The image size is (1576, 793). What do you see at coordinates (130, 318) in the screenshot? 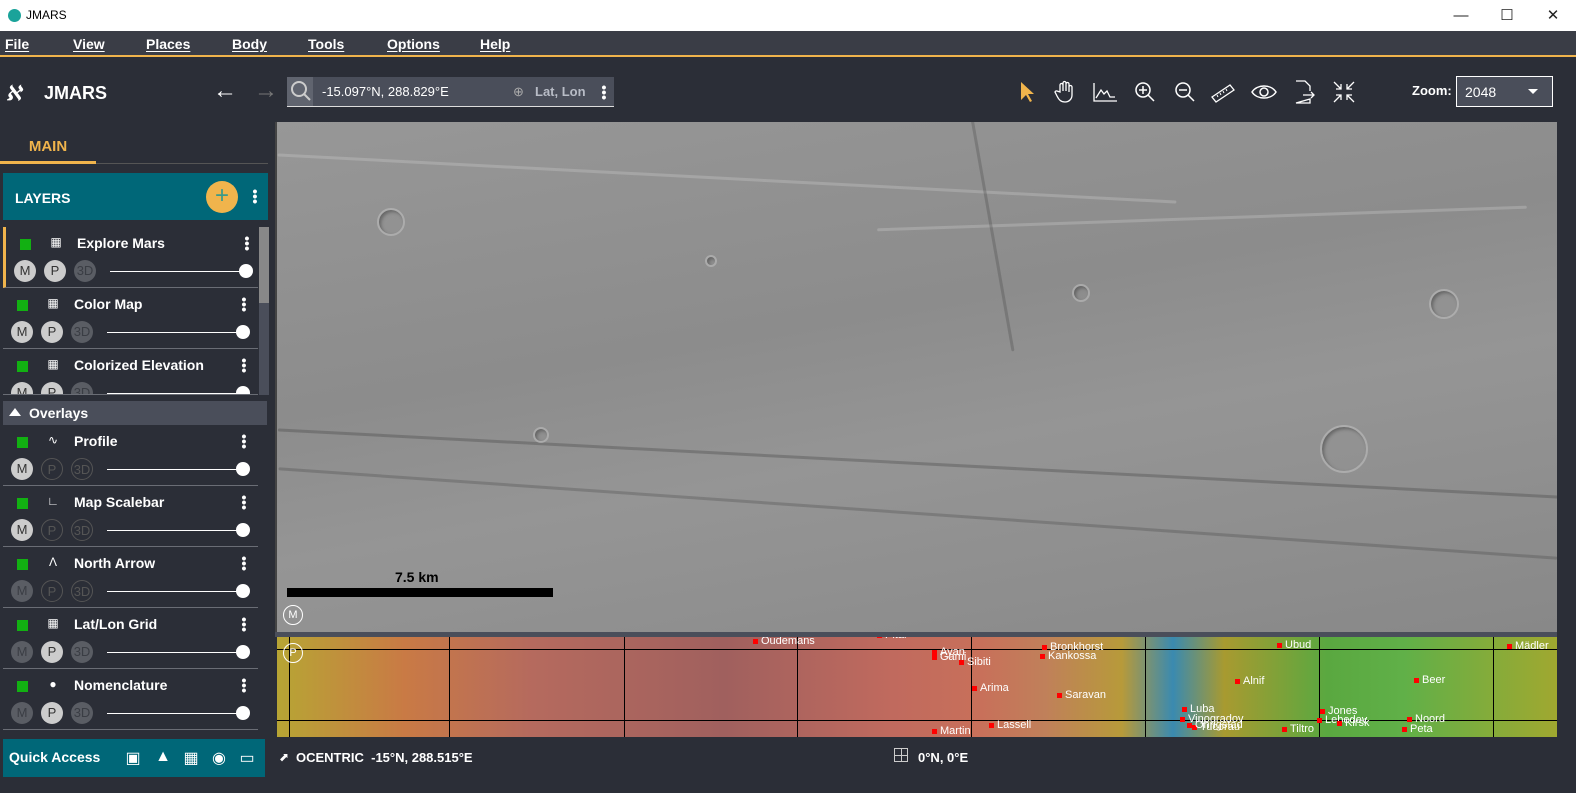
I see `layer-row: ▦ Color Map • • • M P 3D` at bounding box center [130, 318].